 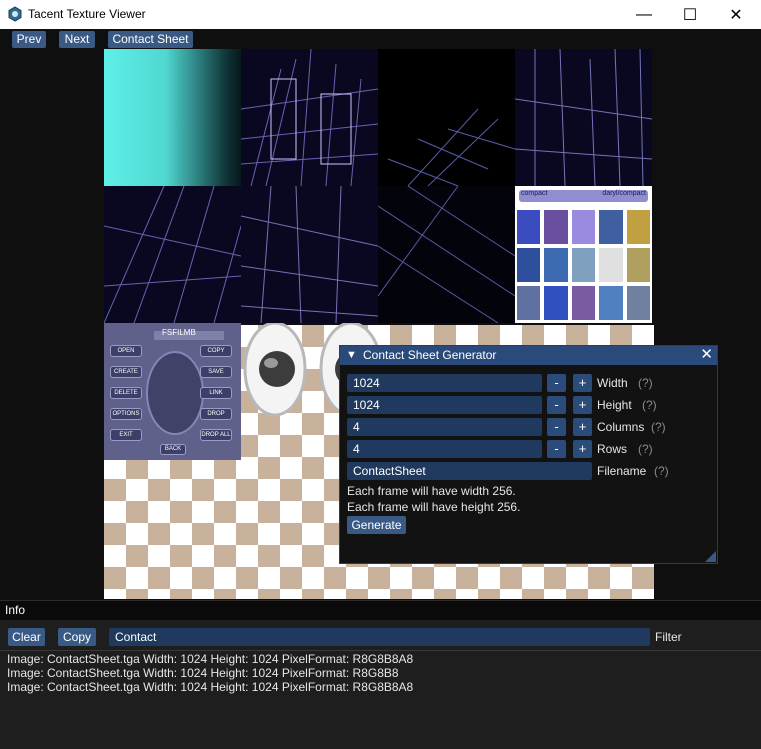 I want to click on width-increment-button: +, so click(x=582, y=383).